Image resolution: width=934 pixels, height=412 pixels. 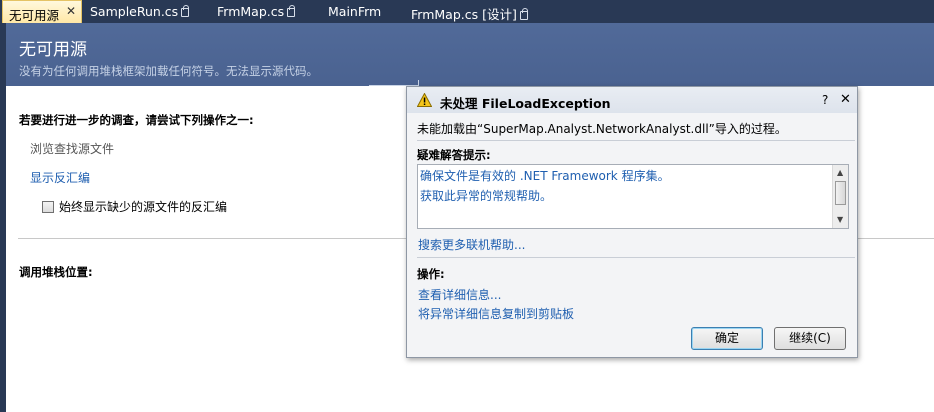 I want to click on actions-heading: 操作:, so click(x=431, y=274).